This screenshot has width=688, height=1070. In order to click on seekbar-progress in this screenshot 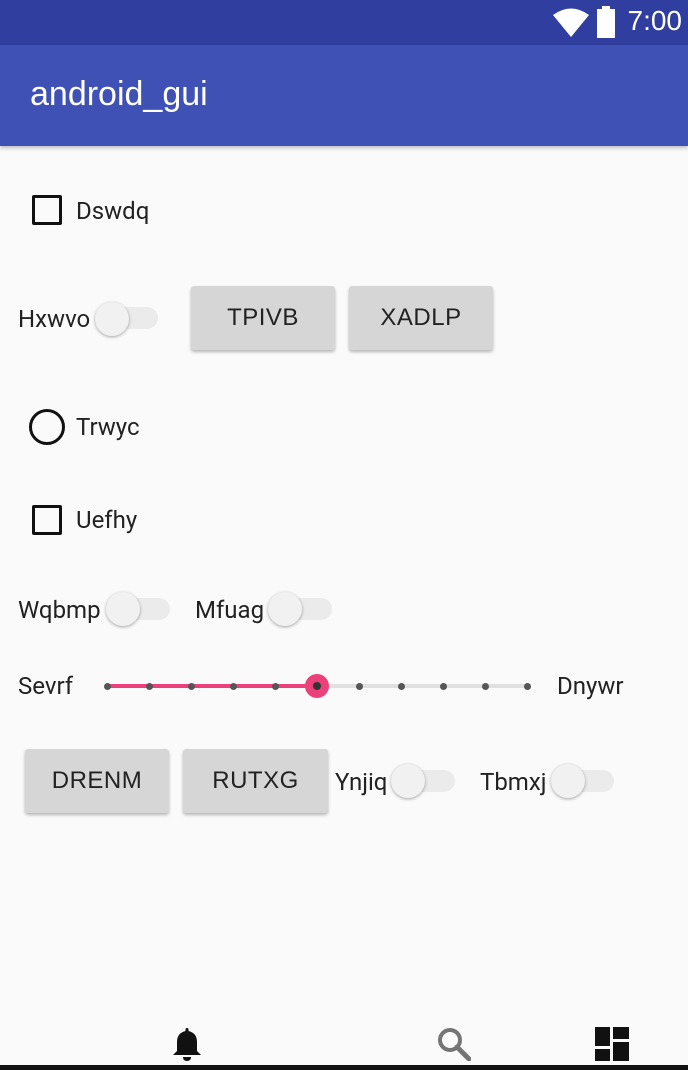, I will do `click(212, 686)`.